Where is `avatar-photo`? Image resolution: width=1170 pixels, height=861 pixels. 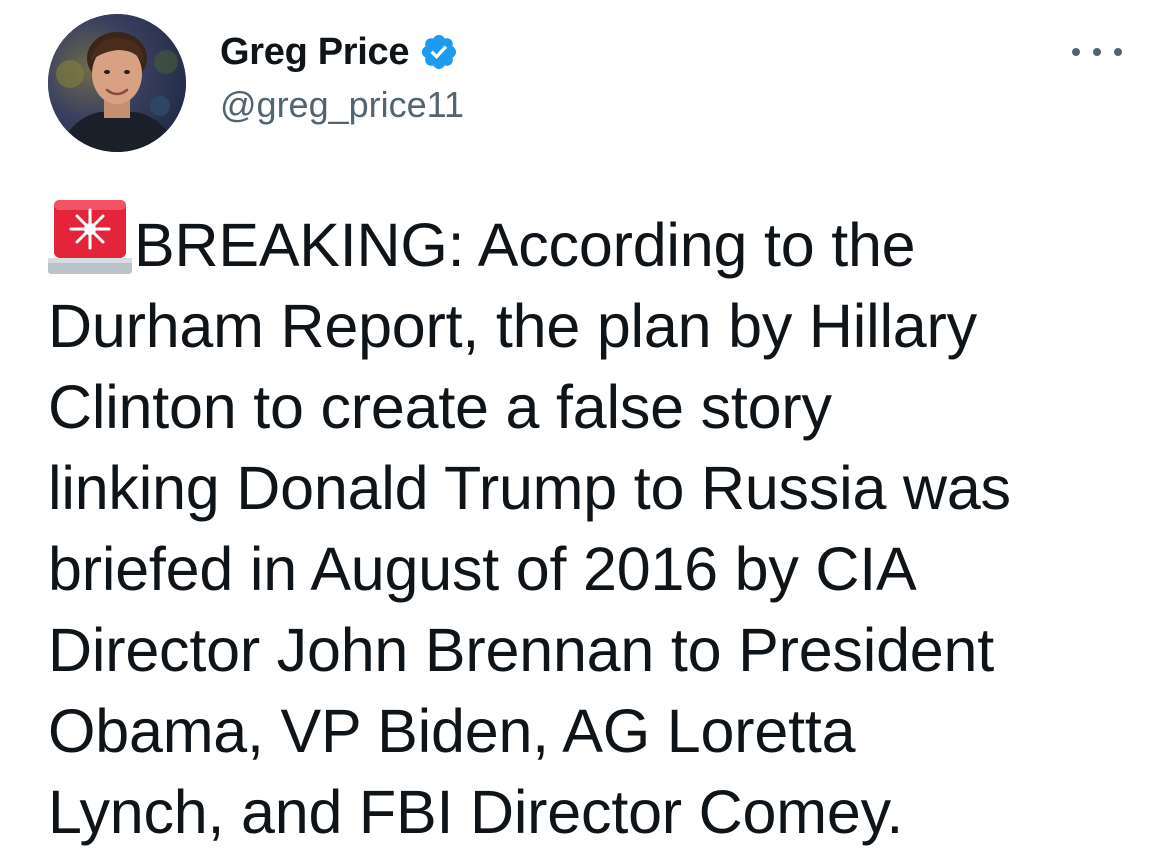
avatar-photo is located at coordinates (117, 83).